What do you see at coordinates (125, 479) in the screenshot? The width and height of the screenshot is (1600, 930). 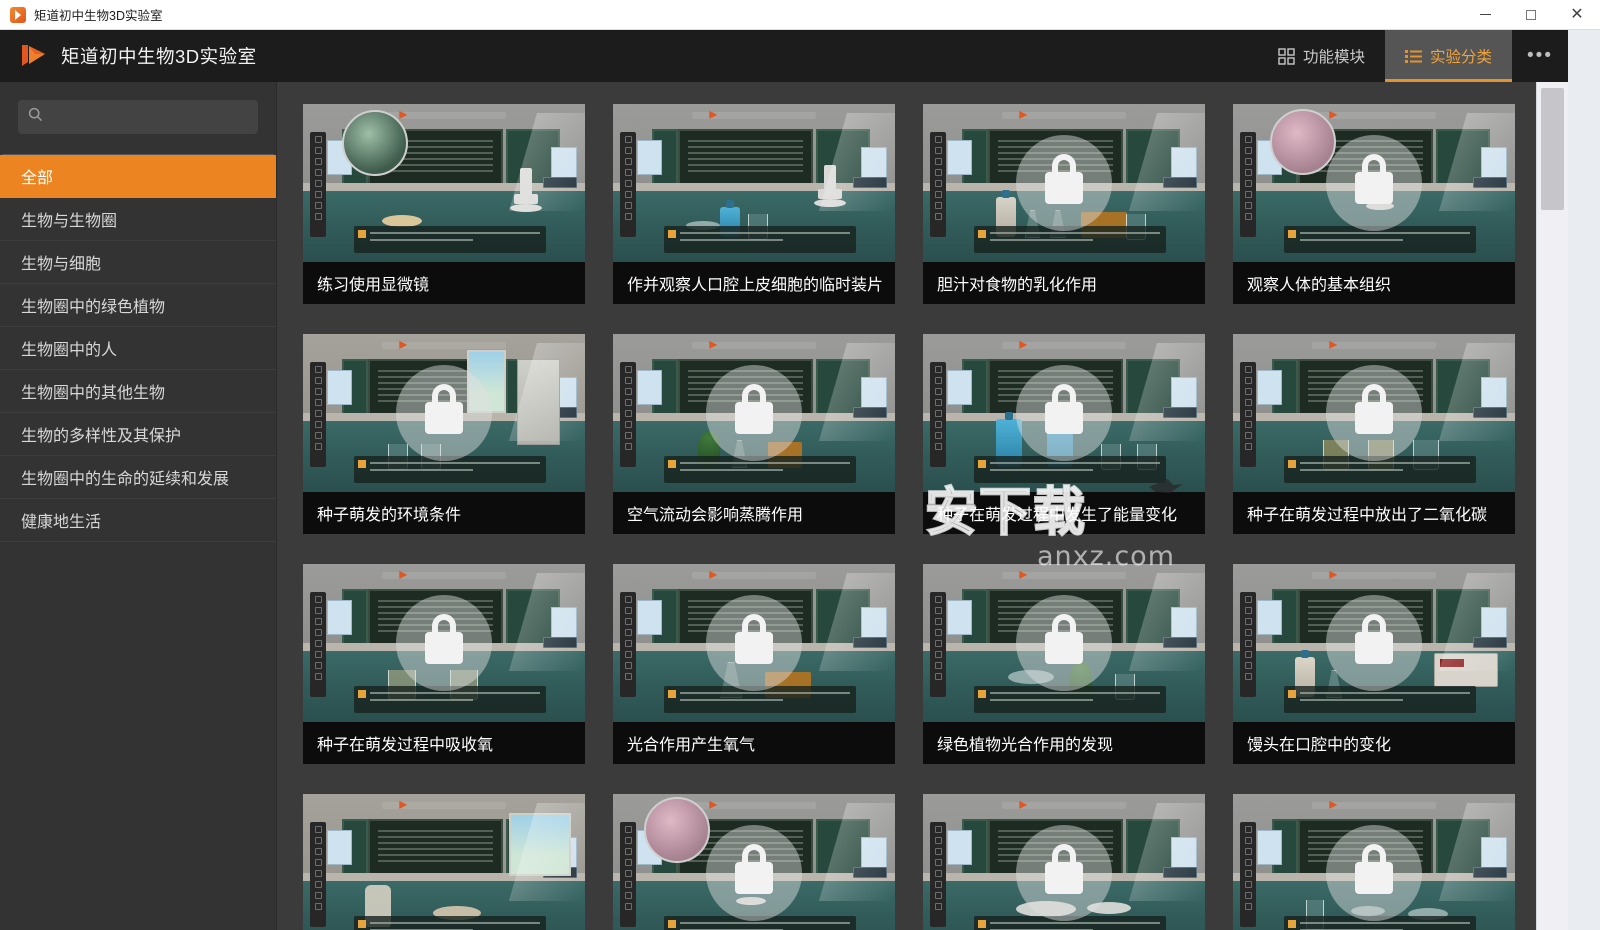 I see `sidebar-item-label: 生物圈中的生命的延续和发展` at bounding box center [125, 479].